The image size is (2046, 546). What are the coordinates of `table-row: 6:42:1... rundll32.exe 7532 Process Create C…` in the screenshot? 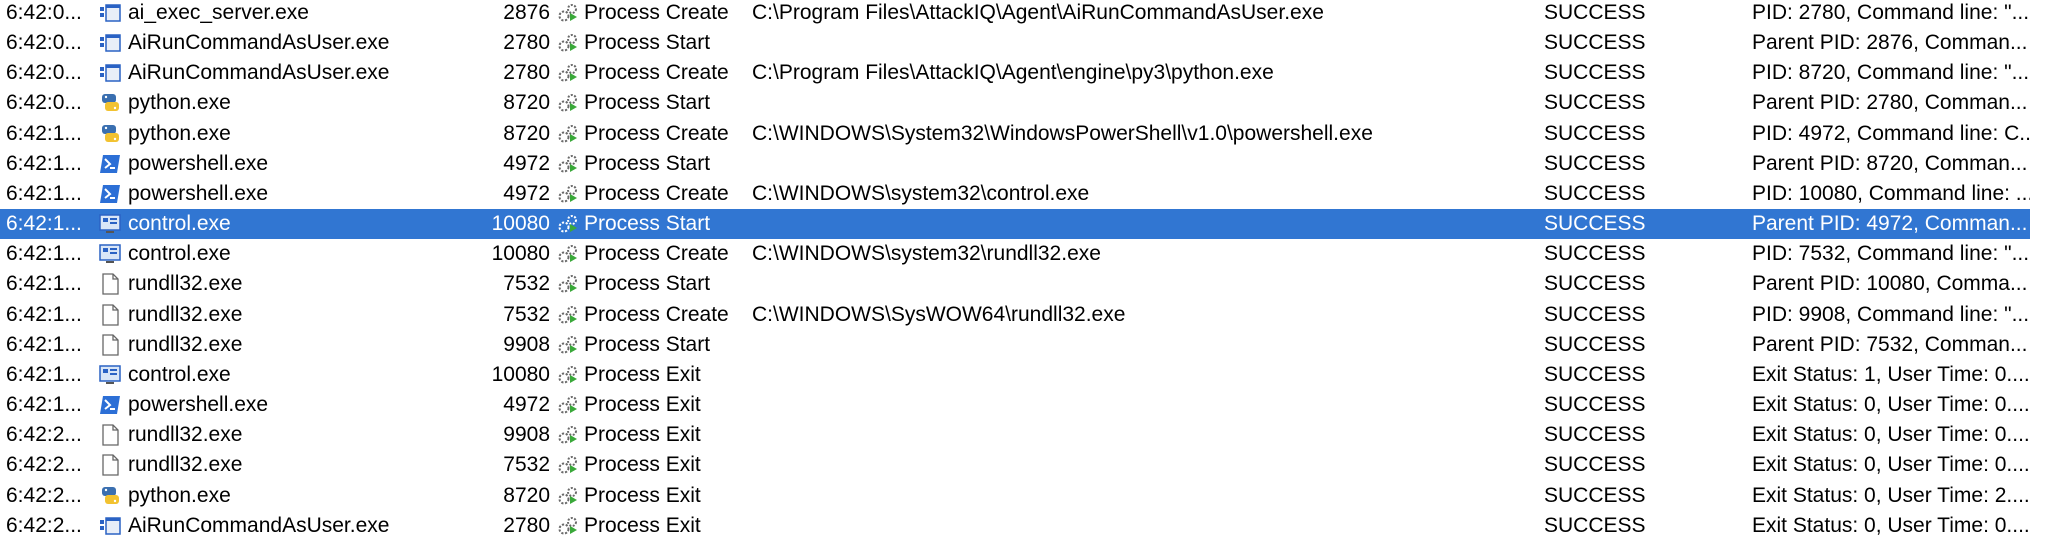 It's located at (1015, 315).